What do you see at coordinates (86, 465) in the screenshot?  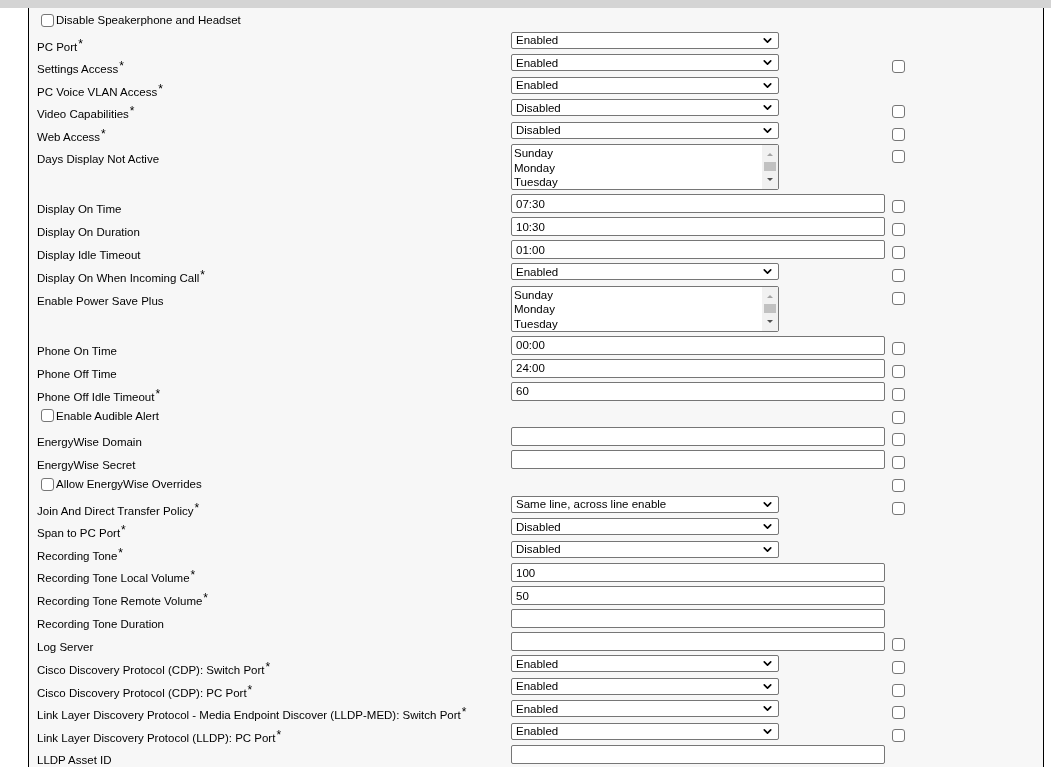 I see `field-label: EnergyWise Secret` at bounding box center [86, 465].